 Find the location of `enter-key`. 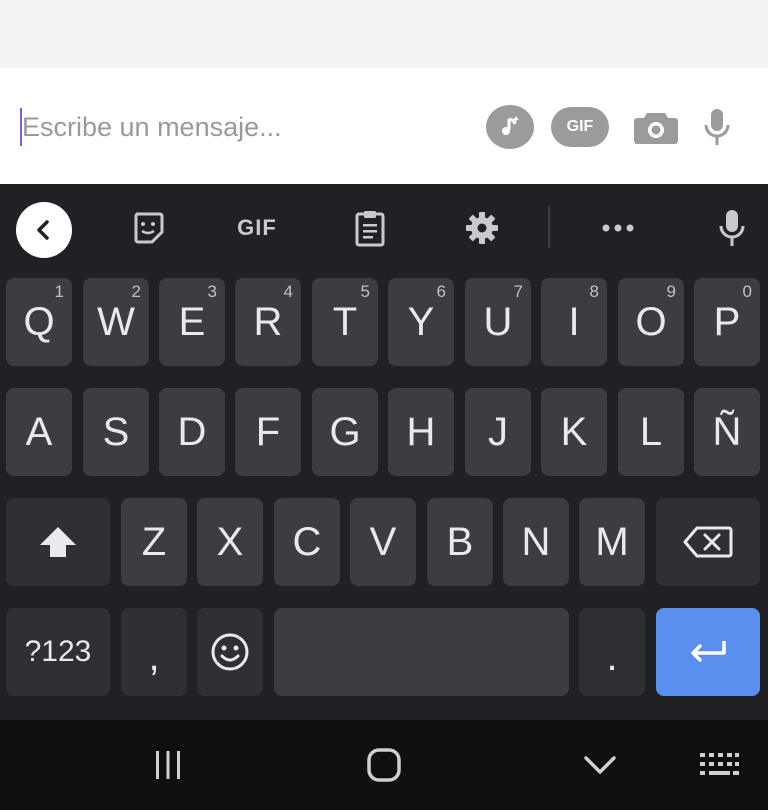

enter-key is located at coordinates (708, 652).